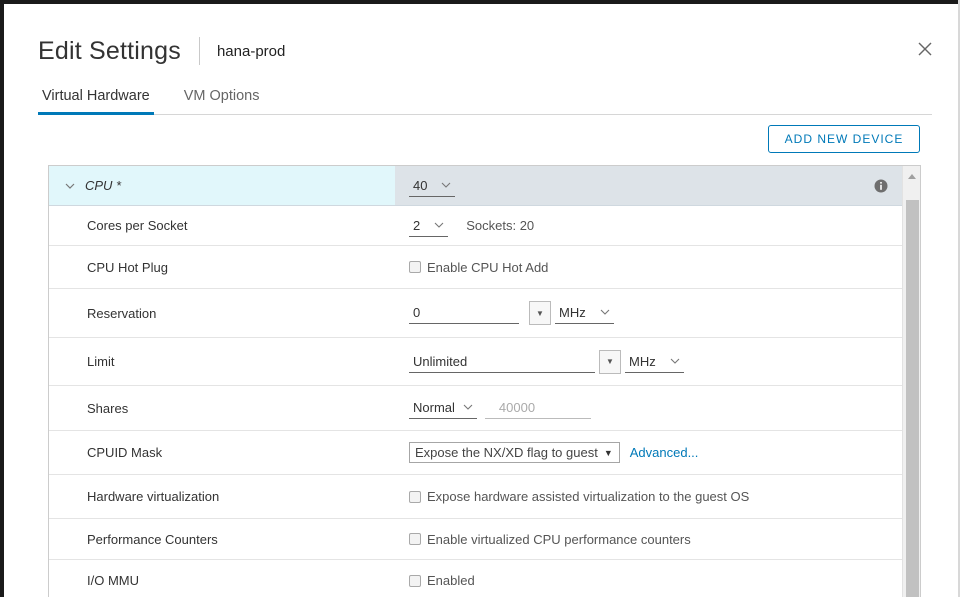 The height and width of the screenshot is (597, 960). I want to click on io-mmu-row: I/O MMU Enabled, so click(475, 578).